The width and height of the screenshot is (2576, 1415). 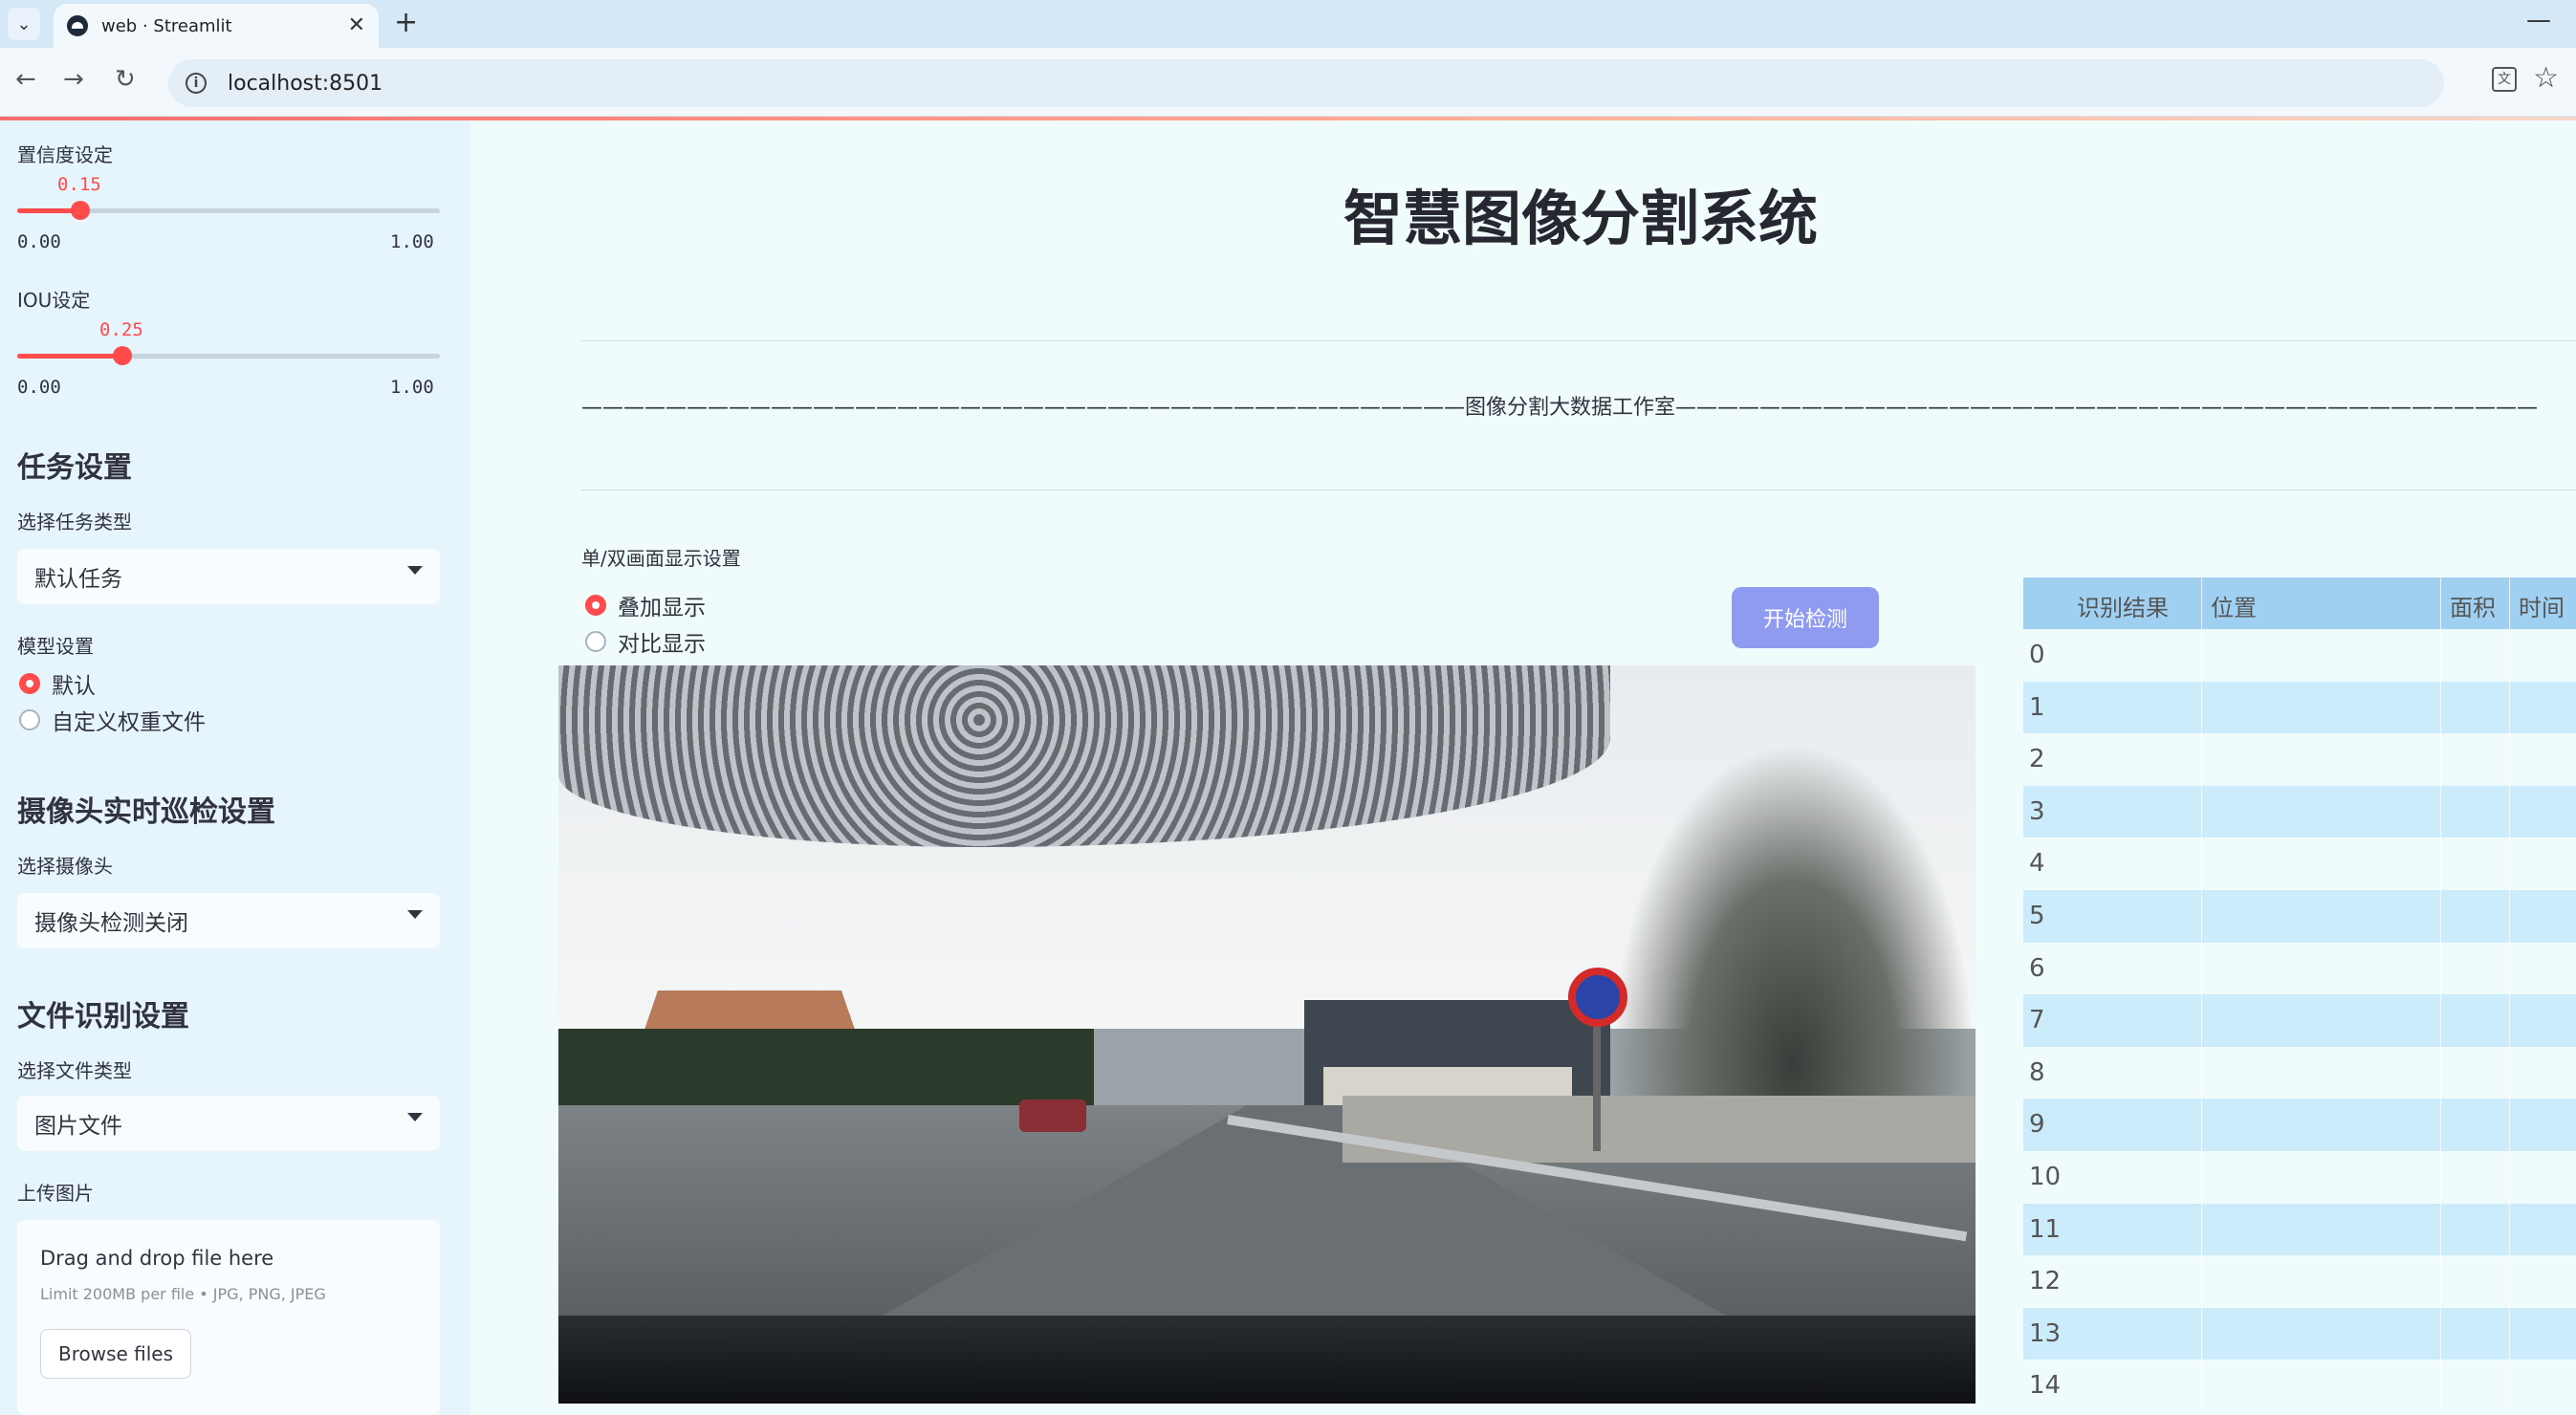 What do you see at coordinates (54, 300) in the screenshot?
I see `iou-label: IOU设定` at bounding box center [54, 300].